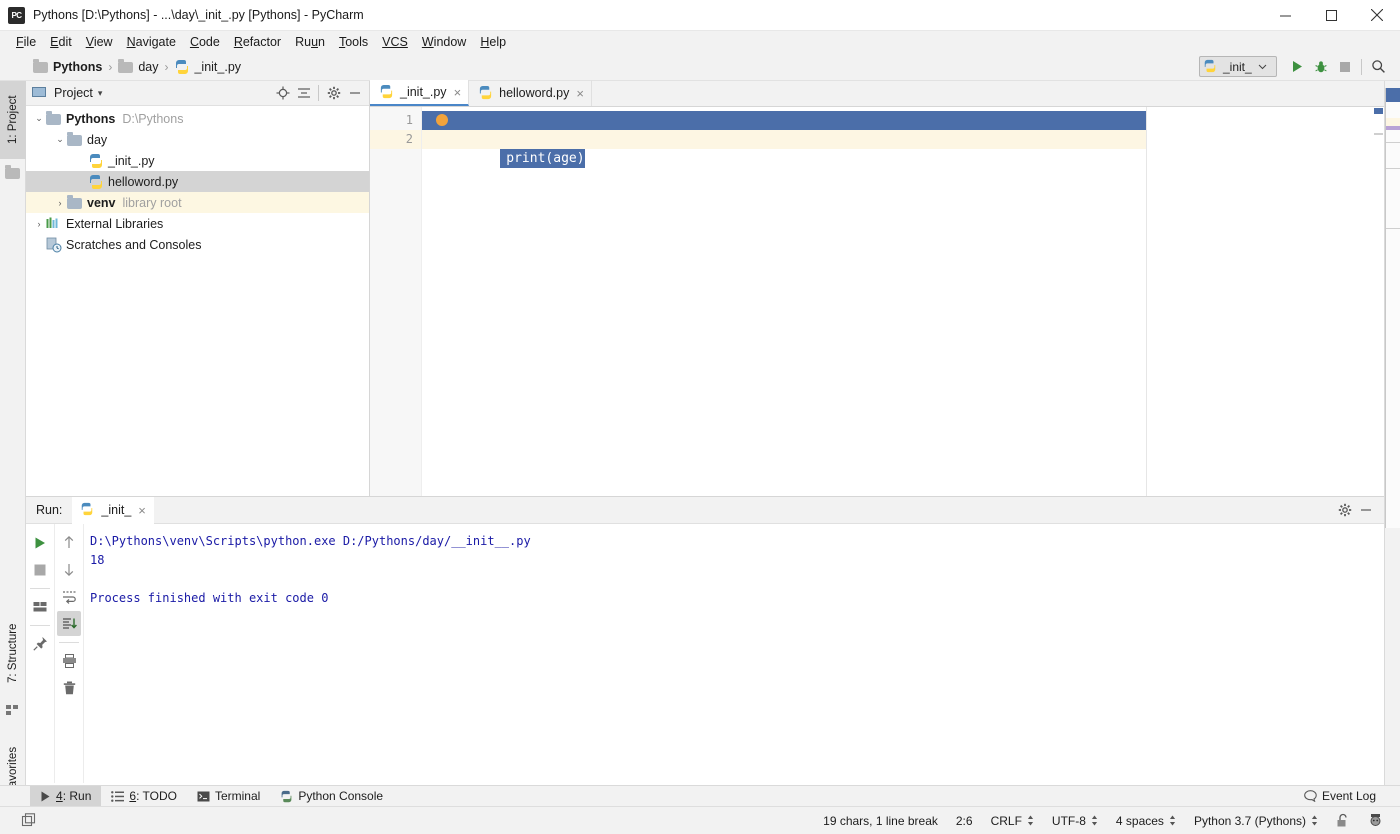 The width and height of the screenshot is (1400, 834). I want to click on tree-item-path: D:\Pythons, so click(153, 118).